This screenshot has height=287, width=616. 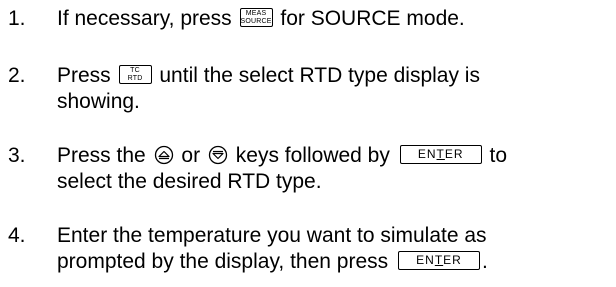 What do you see at coordinates (17, 235) in the screenshot?
I see `step-number: 4.` at bounding box center [17, 235].